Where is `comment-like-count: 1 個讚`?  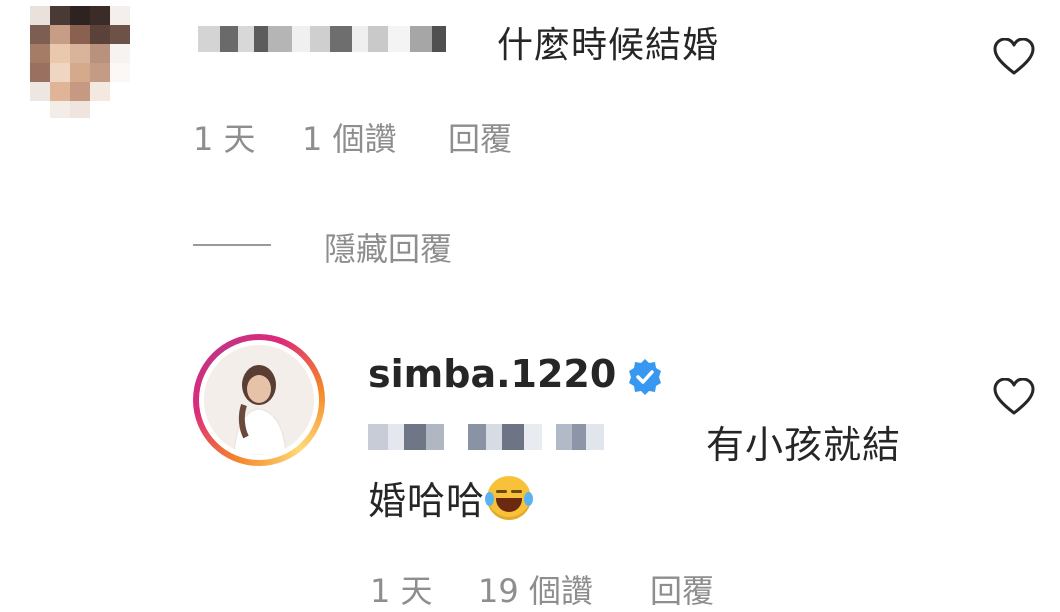 comment-like-count: 1 個讚 is located at coordinates (349, 137).